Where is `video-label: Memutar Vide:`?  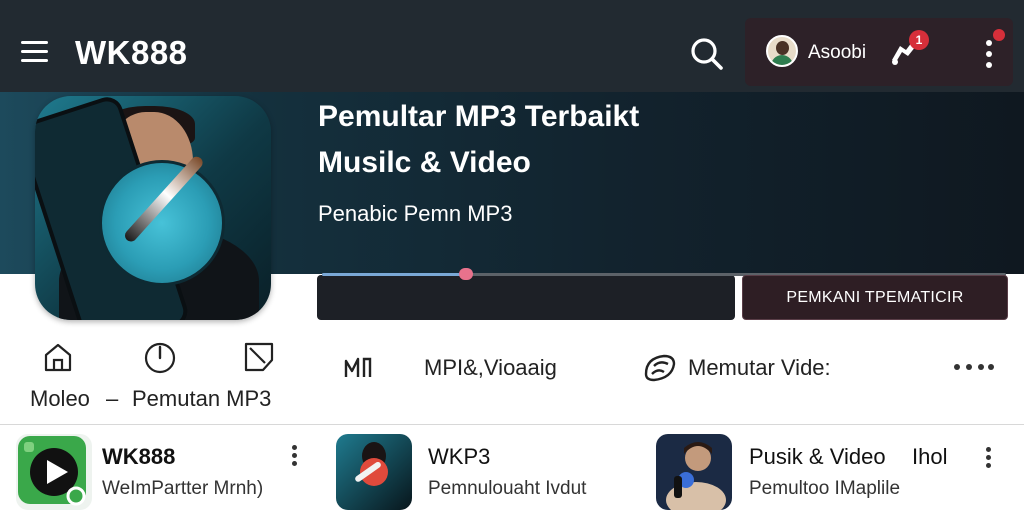
video-label: Memutar Vide: is located at coordinates (759, 368).